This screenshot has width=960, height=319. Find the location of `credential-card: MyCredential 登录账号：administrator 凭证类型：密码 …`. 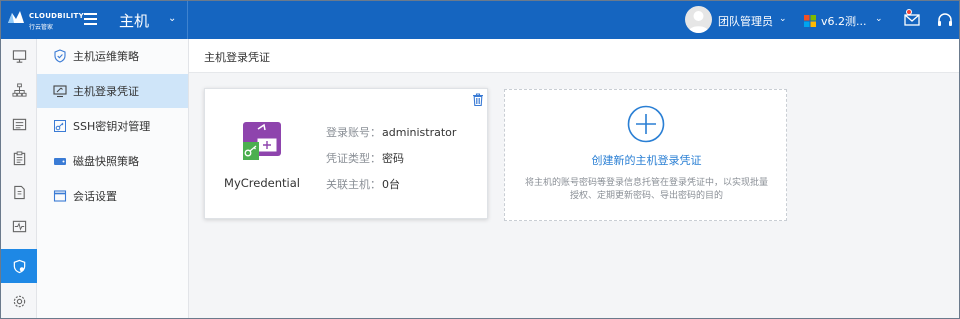

credential-card: MyCredential 登录账号：administrator 凭证类型：密码 … is located at coordinates (346, 153).